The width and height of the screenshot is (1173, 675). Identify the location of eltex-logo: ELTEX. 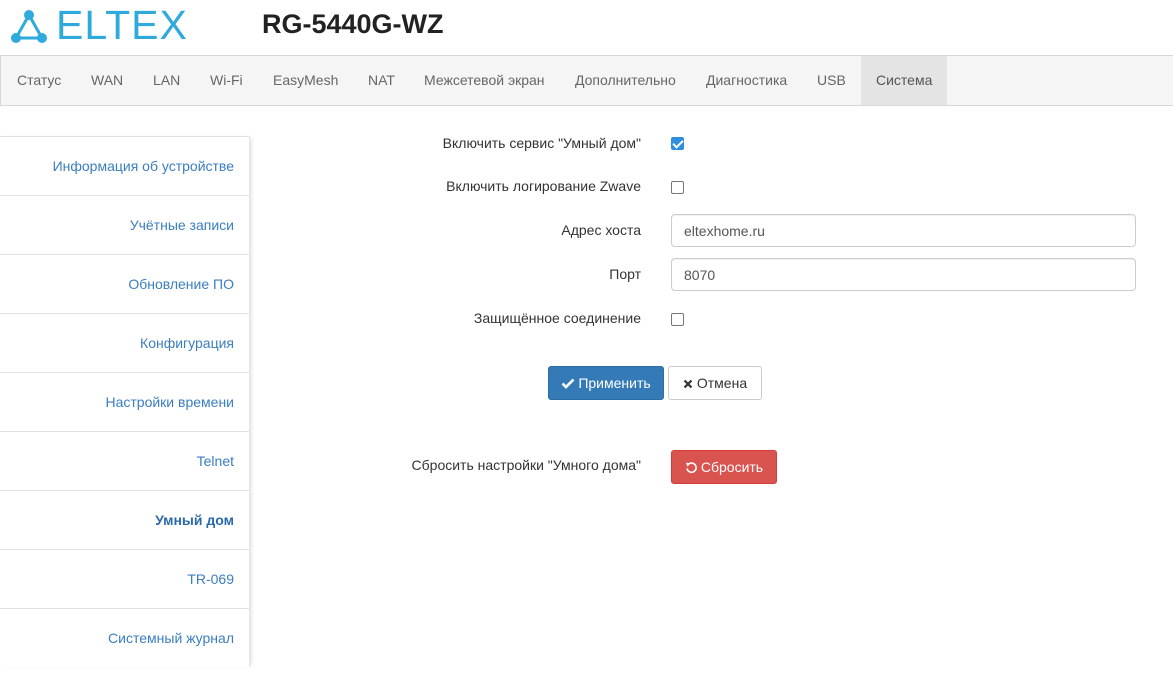
(103, 25).